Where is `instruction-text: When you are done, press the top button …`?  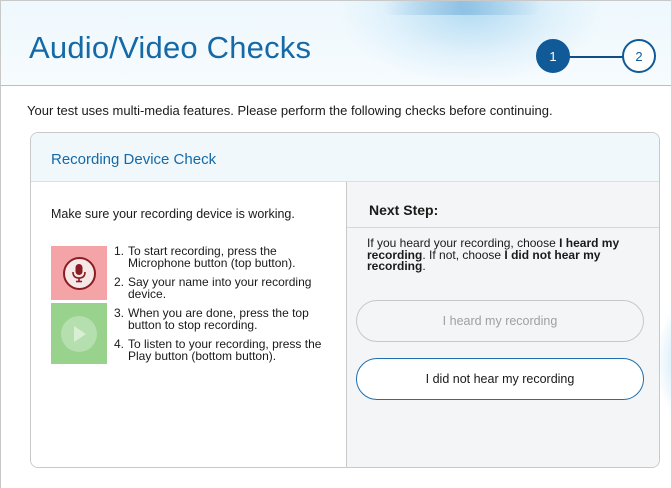
instruction-text: When you are done, press the top button … is located at coordinates (218, 319).